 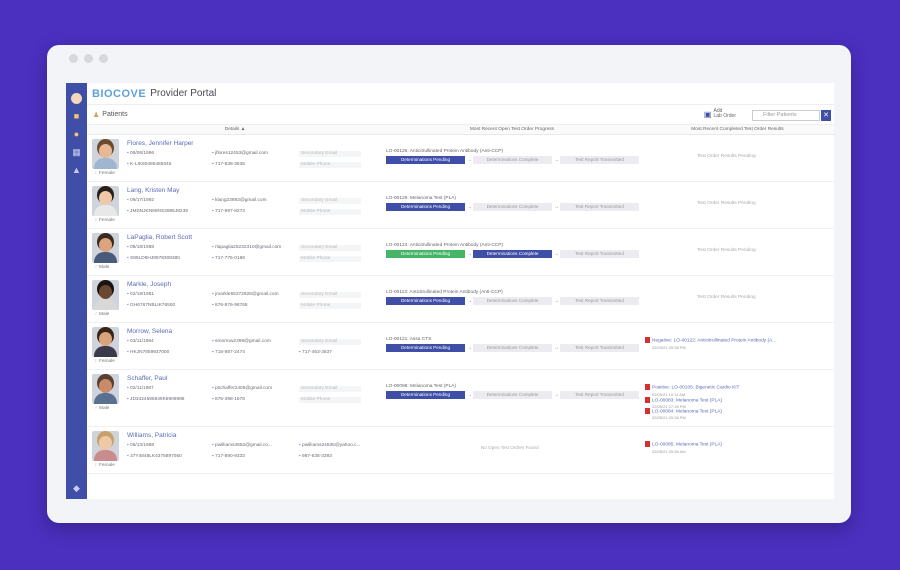 What do you see at coordinates (183, 93) in the screenshot?
I see `page-title: Provider Portal` at bounding box center [183, 93].